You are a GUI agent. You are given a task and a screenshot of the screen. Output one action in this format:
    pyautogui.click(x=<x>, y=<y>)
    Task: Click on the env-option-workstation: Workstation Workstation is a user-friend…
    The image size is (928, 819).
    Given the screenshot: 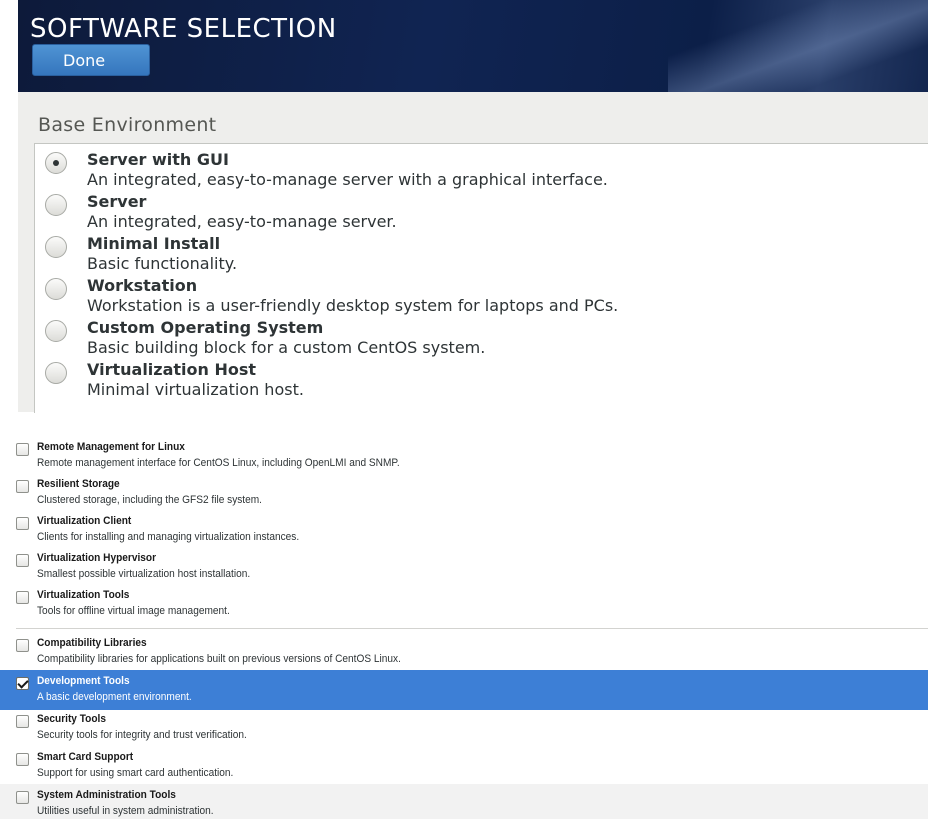 What is the action you would take?
    pyautogui.click(x=475, y=295)
    